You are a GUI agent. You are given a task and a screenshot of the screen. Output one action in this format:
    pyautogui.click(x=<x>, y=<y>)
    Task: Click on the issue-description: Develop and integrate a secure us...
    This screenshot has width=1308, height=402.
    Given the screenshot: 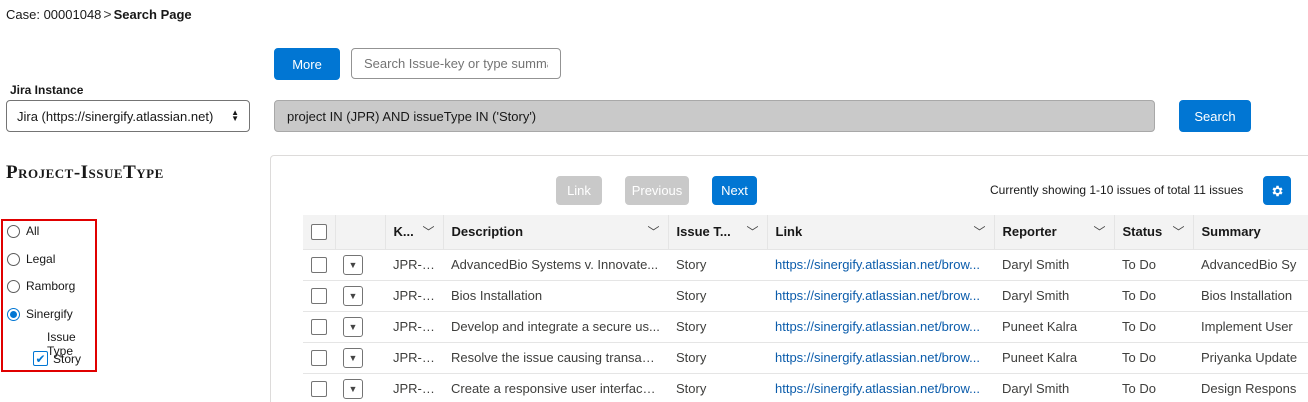 What is the action you would take?
    pyautogui.click(x=555, y=327)
    